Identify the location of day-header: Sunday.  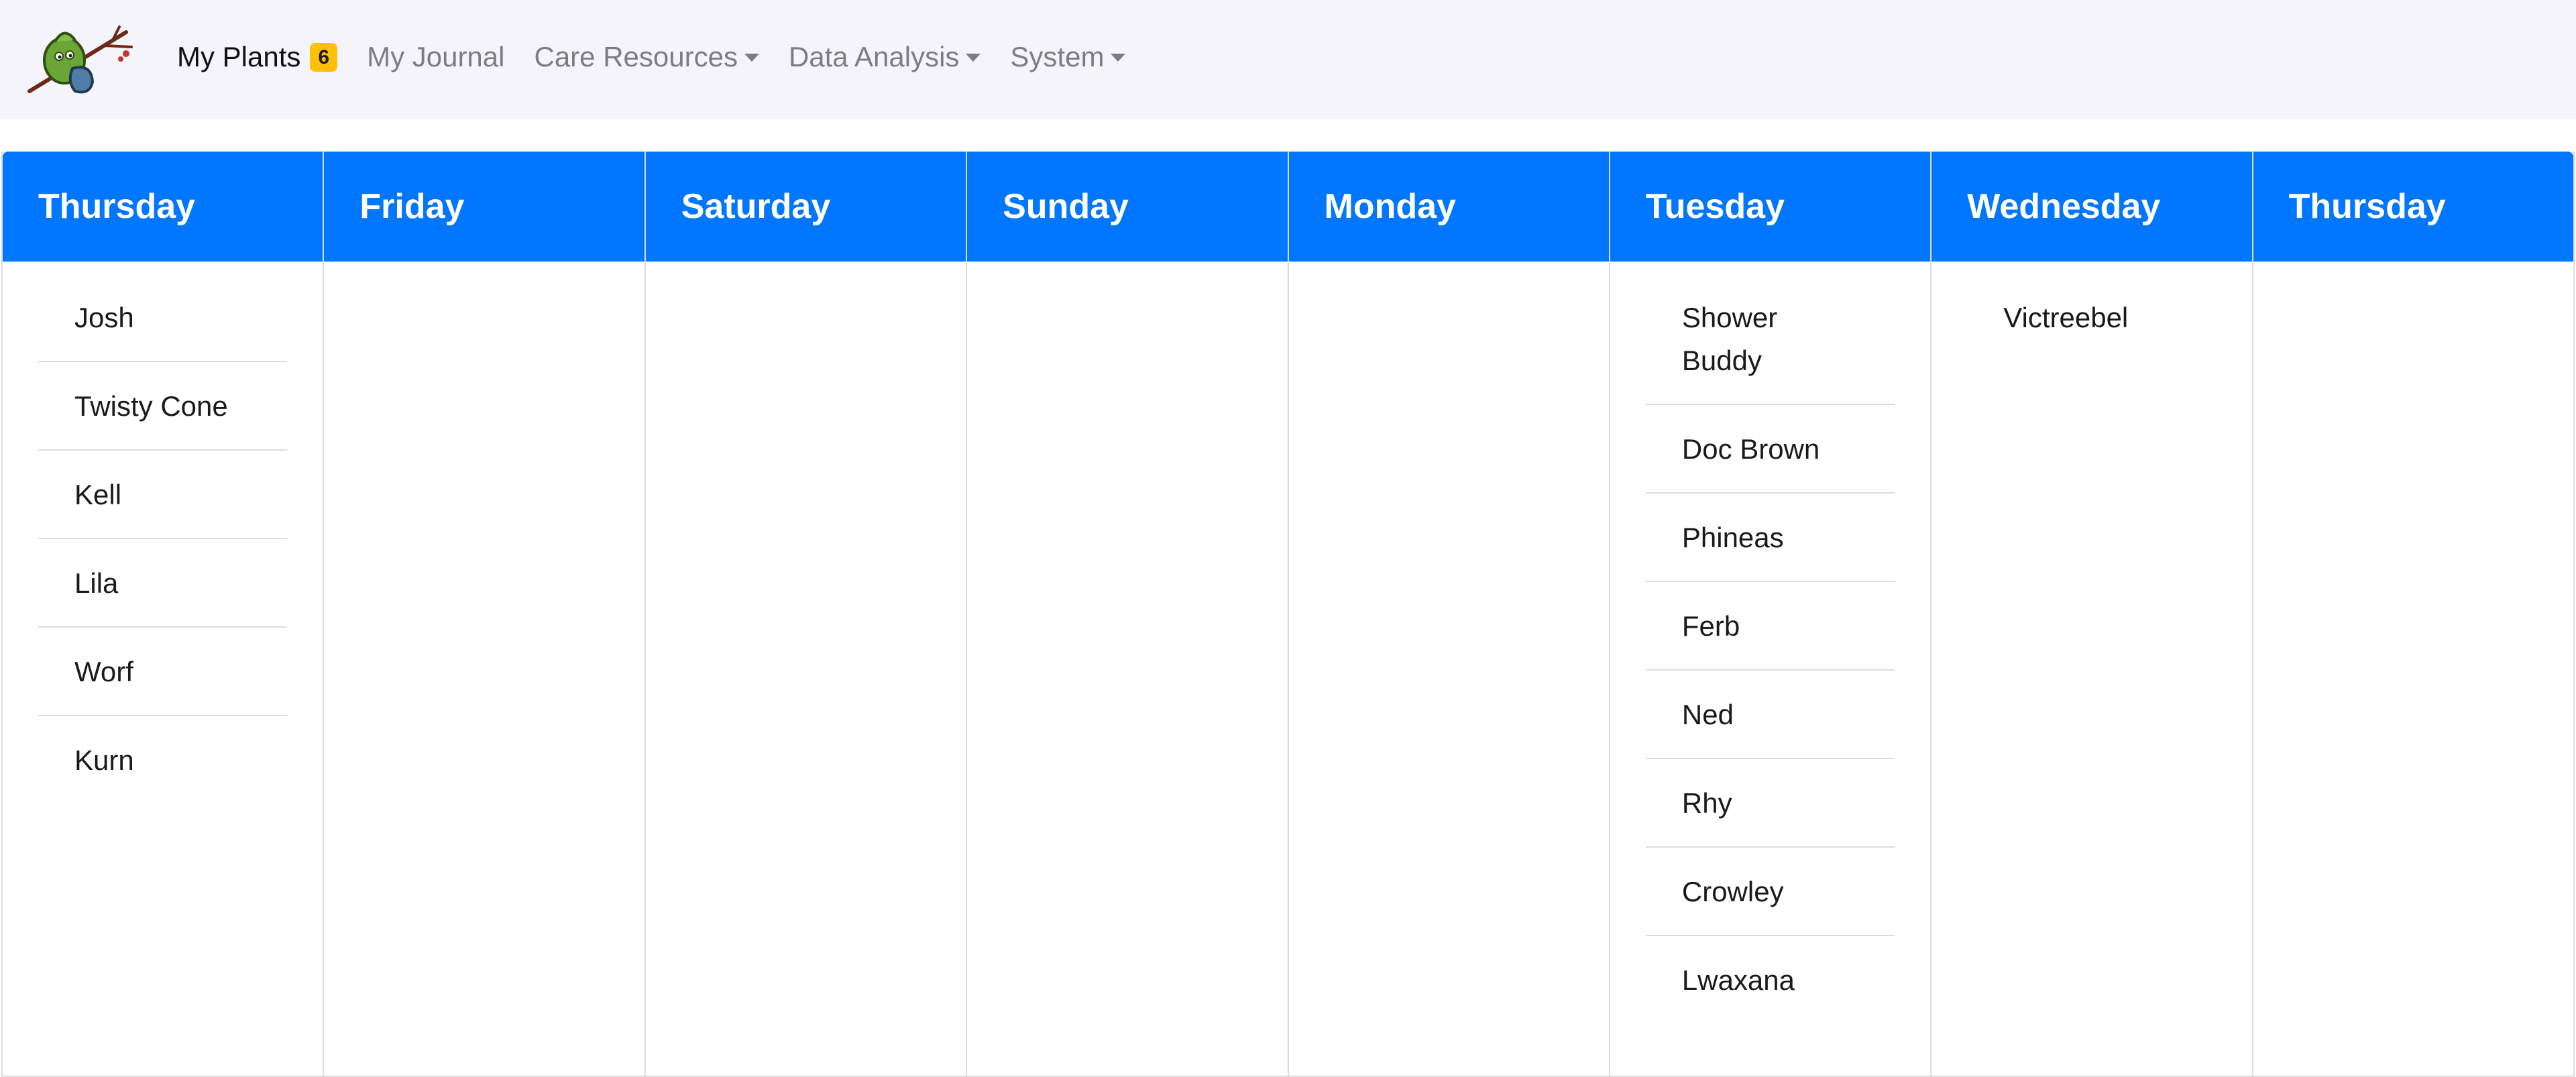
(1127, 207).